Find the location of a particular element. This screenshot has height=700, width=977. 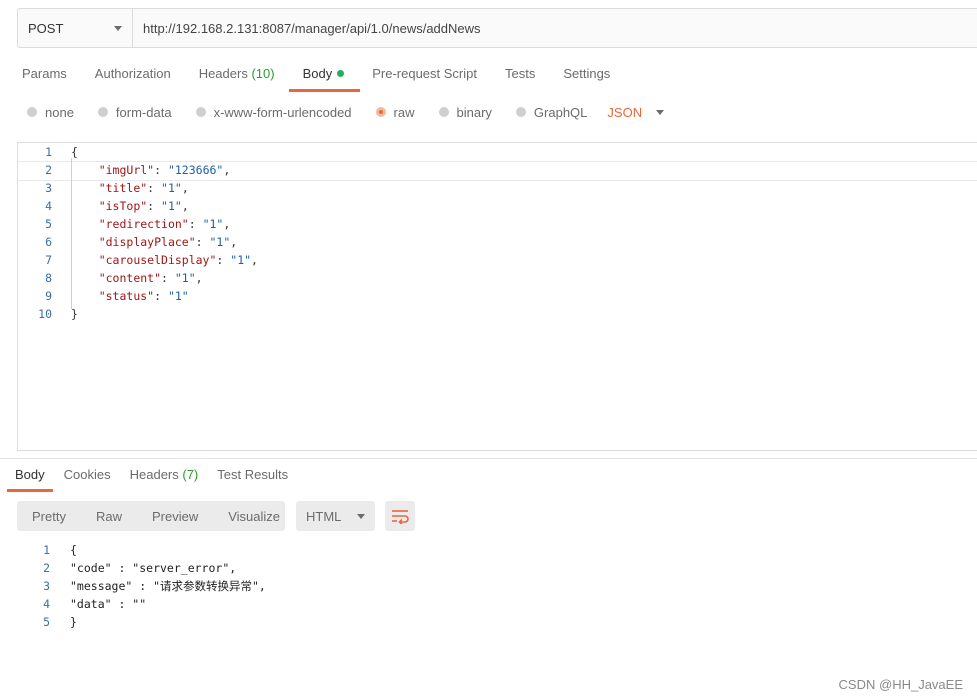

body-active-dot-icon is located at coordinates (341, 73).